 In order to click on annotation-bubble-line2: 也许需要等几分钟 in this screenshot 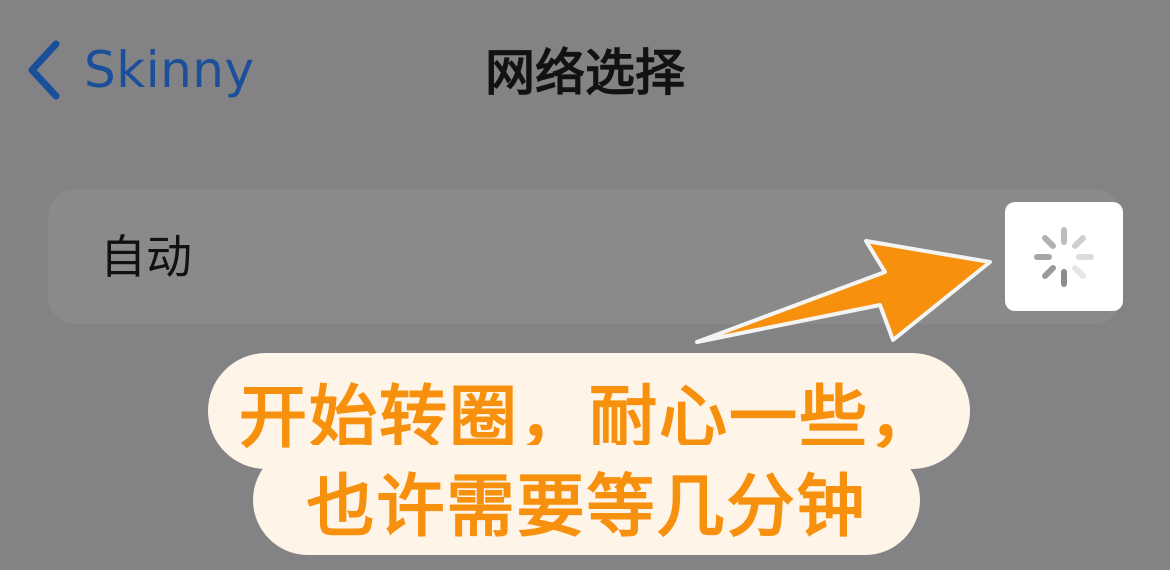, I will do `click(586, 500)`.